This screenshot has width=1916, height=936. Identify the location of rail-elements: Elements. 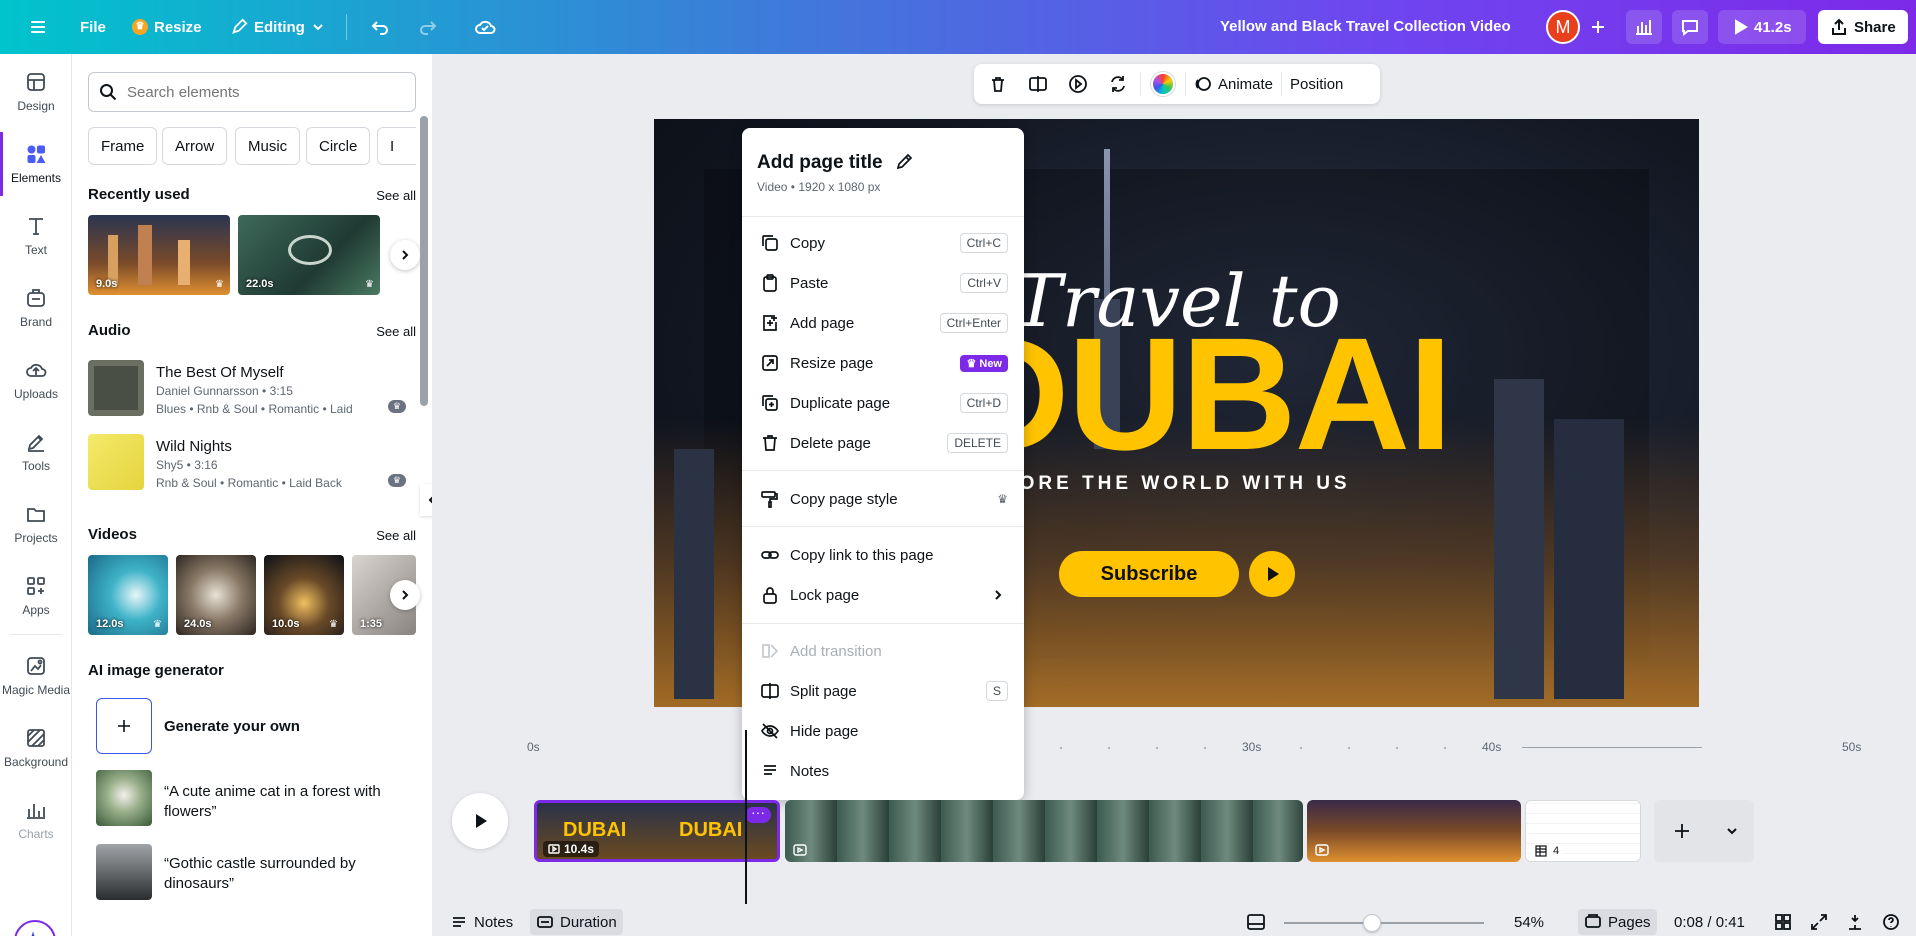
(36, 164).